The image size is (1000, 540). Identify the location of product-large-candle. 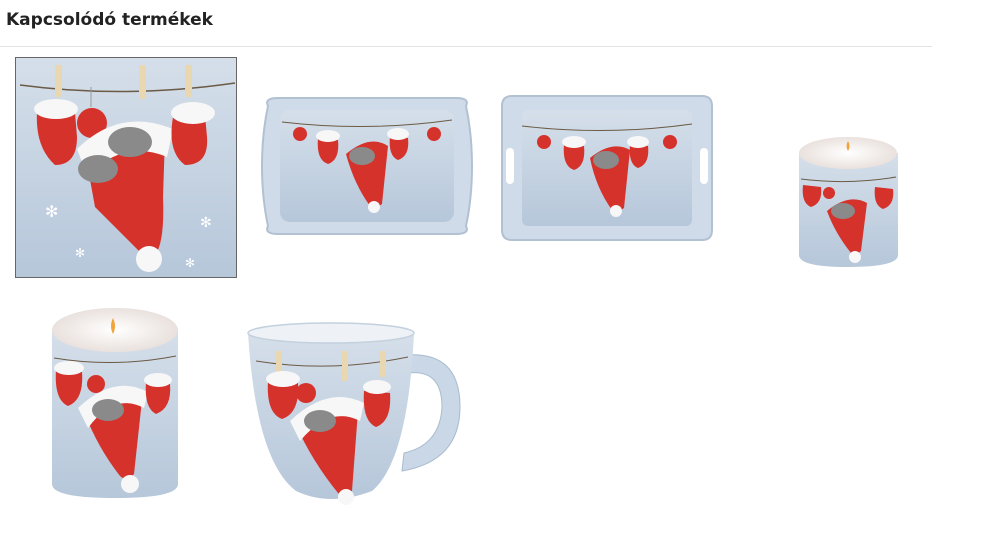
(115, 402).